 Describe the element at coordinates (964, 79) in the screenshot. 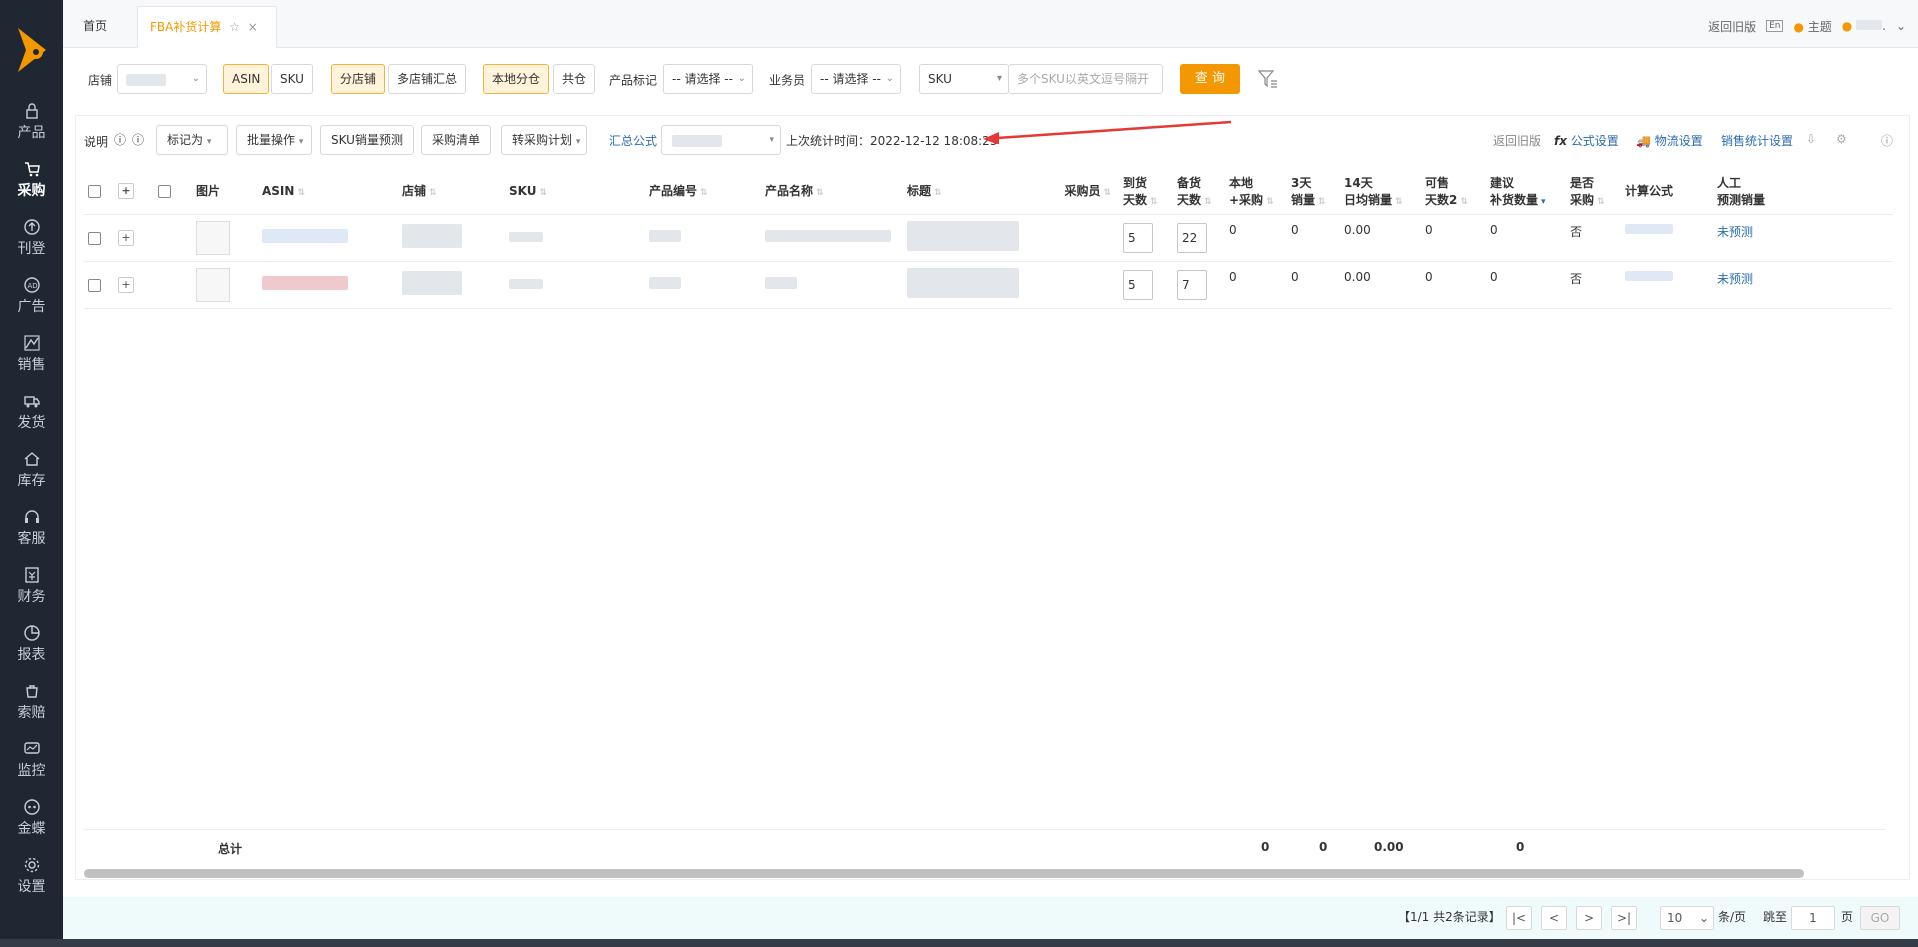

I see `search-type-select: SKU ▾` at that location.